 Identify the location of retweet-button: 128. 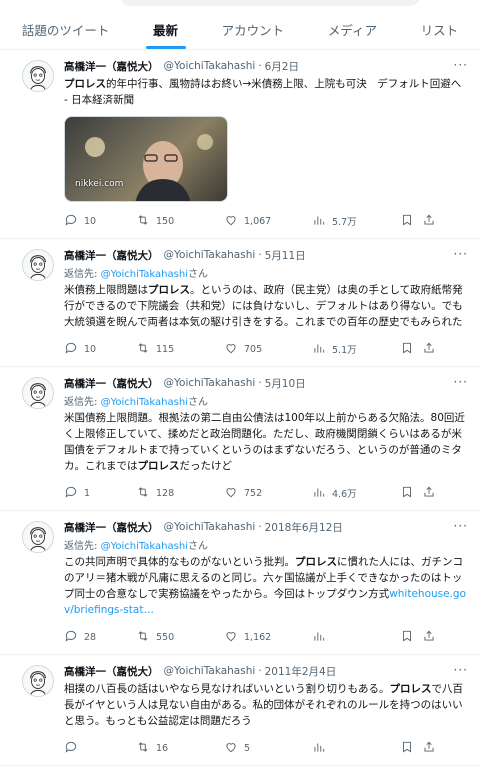
(180, 493).